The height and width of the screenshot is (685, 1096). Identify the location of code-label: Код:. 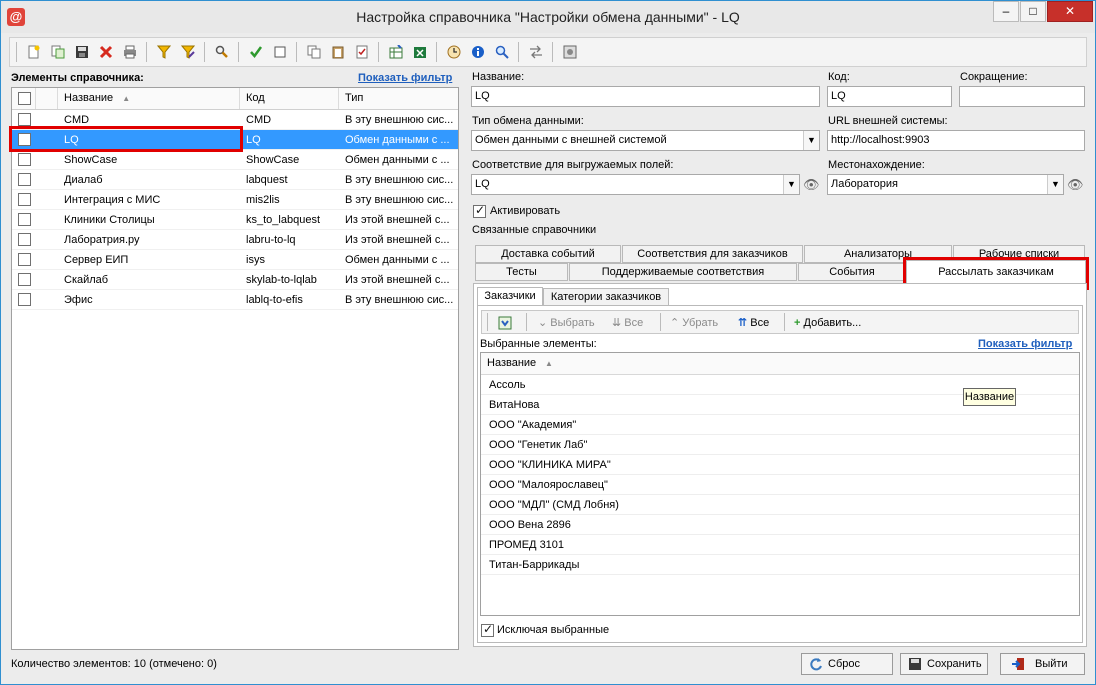
(839, 77).